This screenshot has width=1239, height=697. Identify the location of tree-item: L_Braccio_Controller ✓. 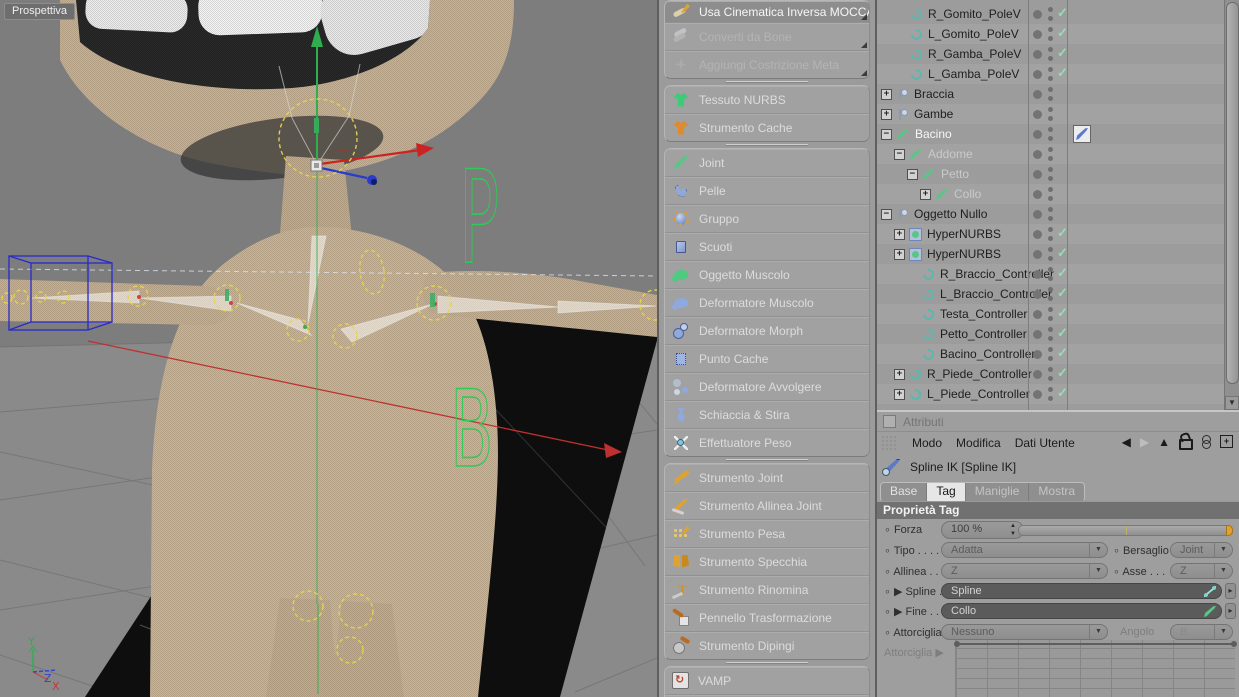
(1058, 294).